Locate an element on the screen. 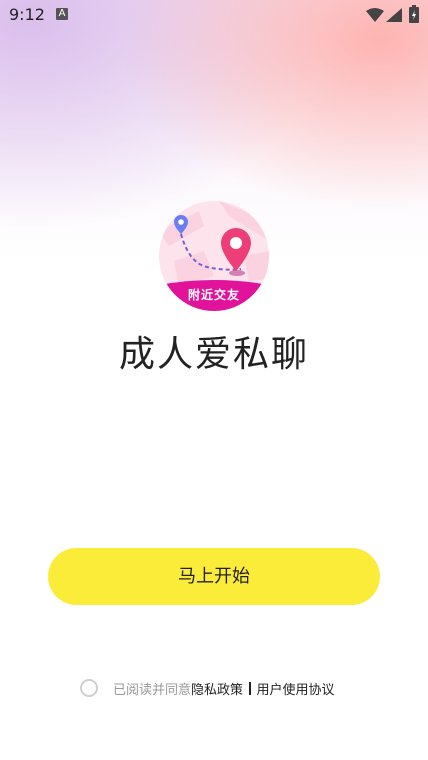 This screenshot has width=428, height=760. agree-checkbox is located at coordinates (89, 688).